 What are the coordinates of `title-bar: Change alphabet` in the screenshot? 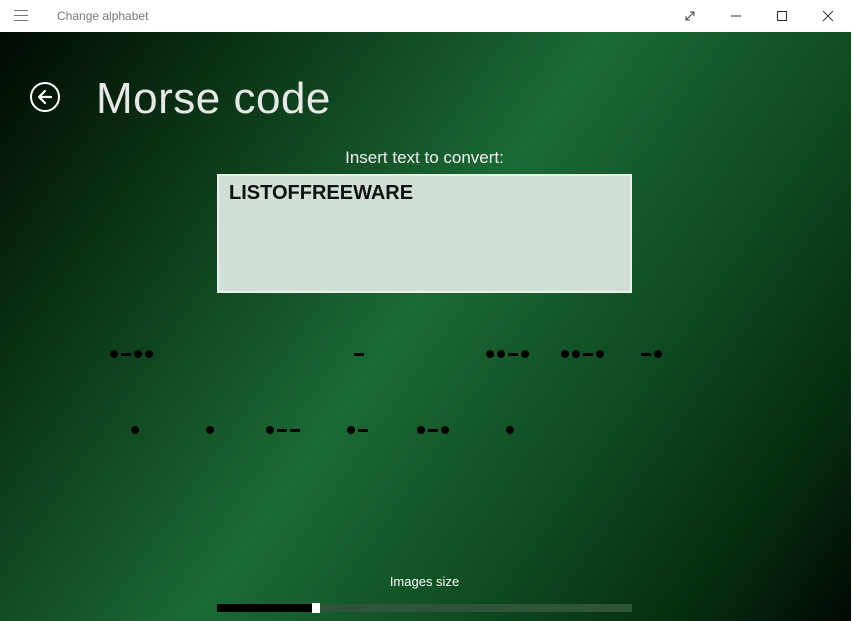 It's located at (426, 16).